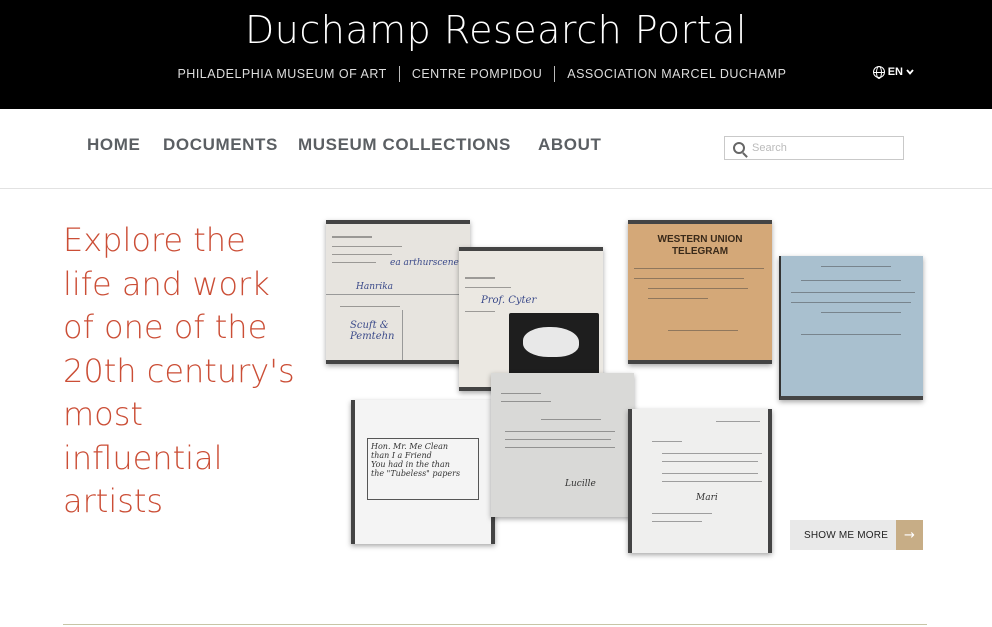 Image resolution: width=992 pixels, height=627 pixels. Describe the element at coordinates (851, 328) in the screenshot. I see `document-thumbnail` at that location.